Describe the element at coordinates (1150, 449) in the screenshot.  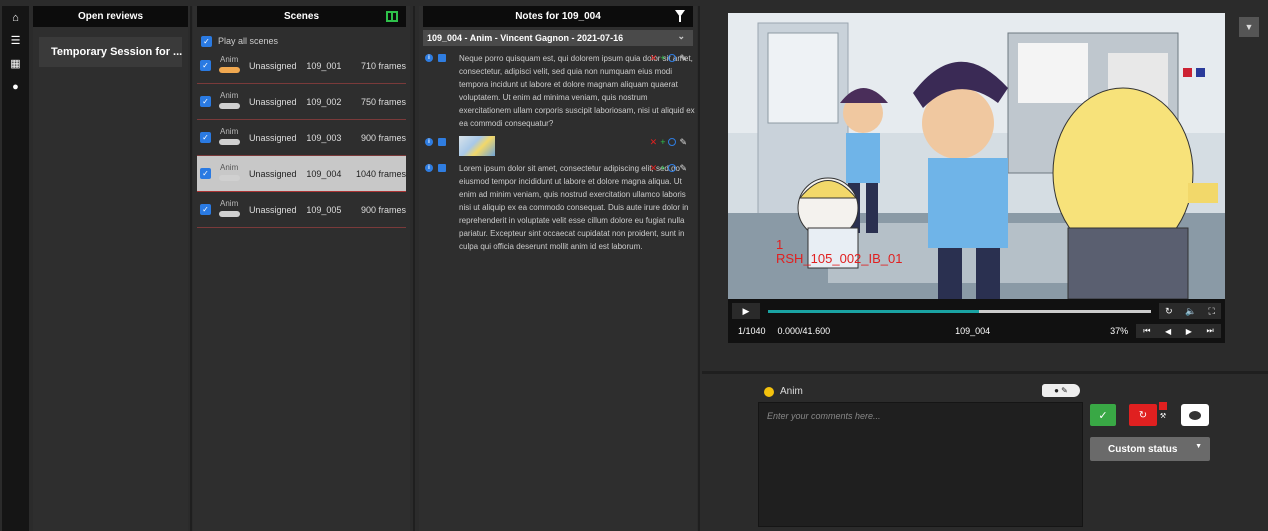
I see `custom-status-dropdown: Custom status ▼` at that location.